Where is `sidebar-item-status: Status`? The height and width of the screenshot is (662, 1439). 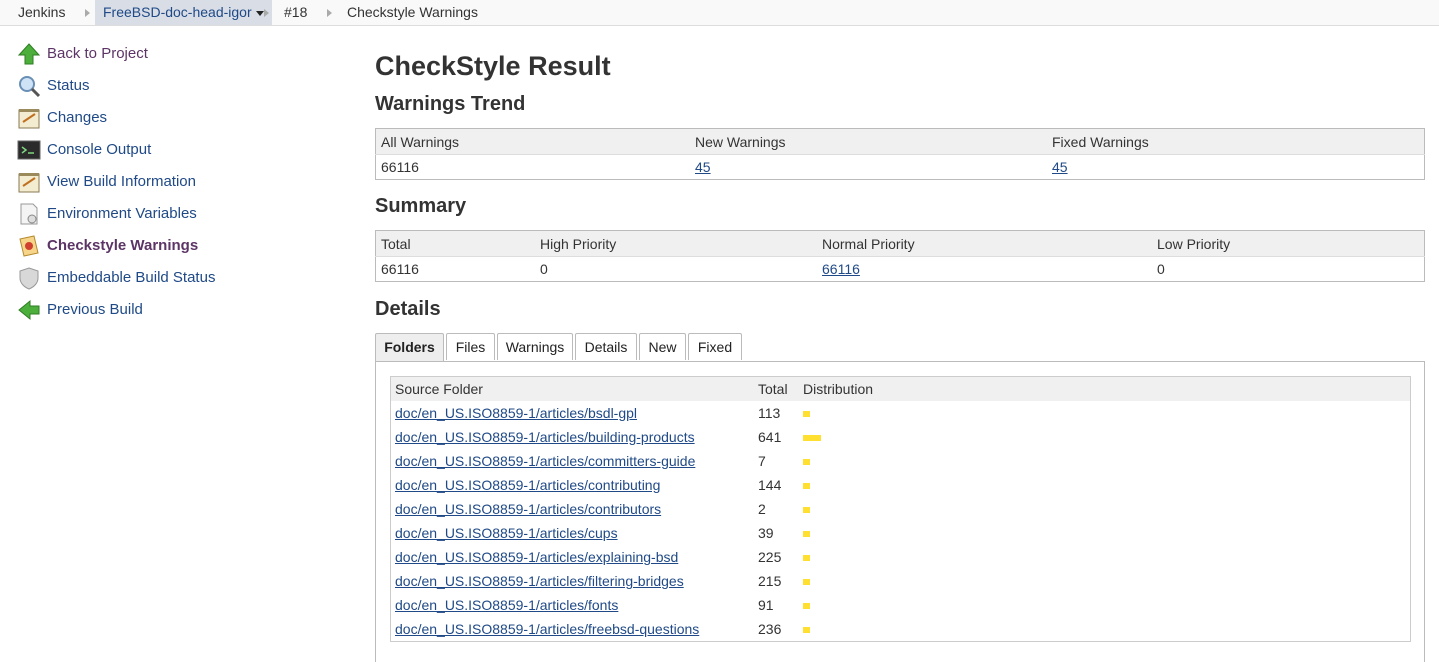
sidebar-item-status: Status is located at coordinates (167, 86).